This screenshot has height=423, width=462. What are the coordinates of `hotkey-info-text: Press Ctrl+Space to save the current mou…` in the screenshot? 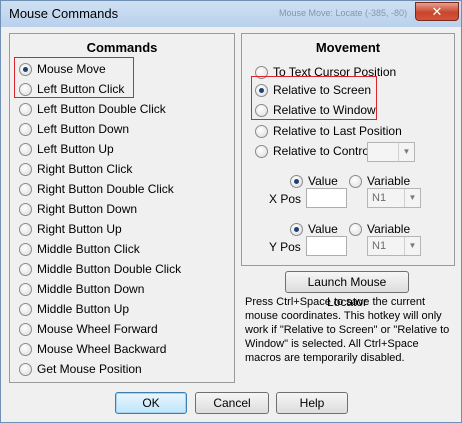 It's located at (347, 330).